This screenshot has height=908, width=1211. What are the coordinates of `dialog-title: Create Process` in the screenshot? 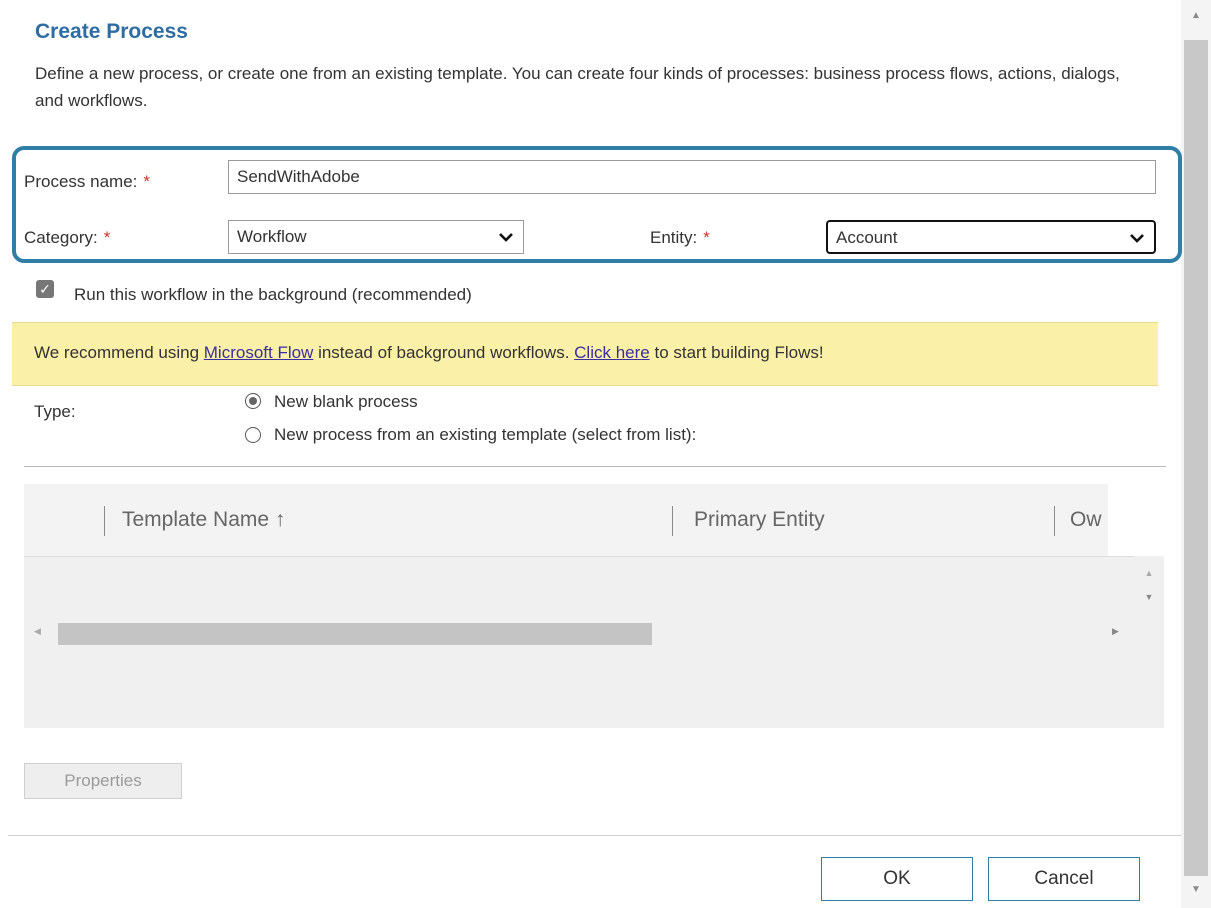 It's located at (111, 31).